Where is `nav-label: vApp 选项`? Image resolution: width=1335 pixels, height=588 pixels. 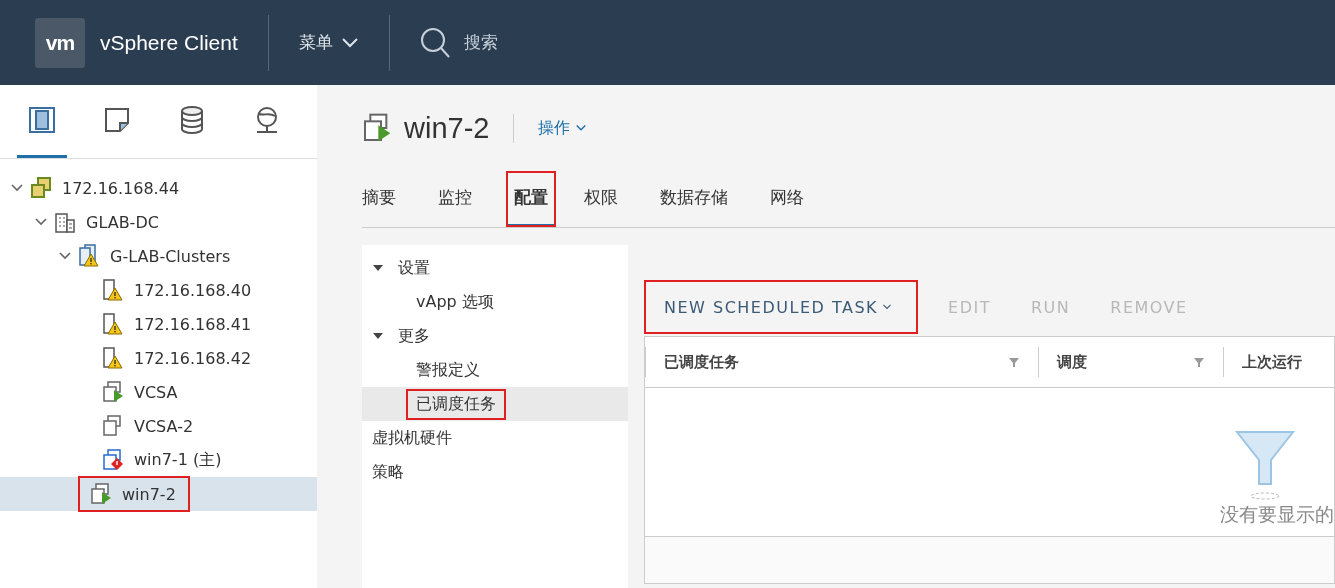 nav-label: vApp 选项 is located at coordinates (455, 302).